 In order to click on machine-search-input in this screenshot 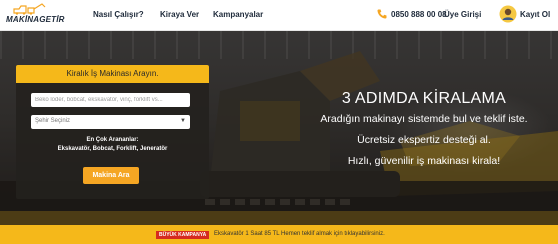, I will do `click(110, 100)`.